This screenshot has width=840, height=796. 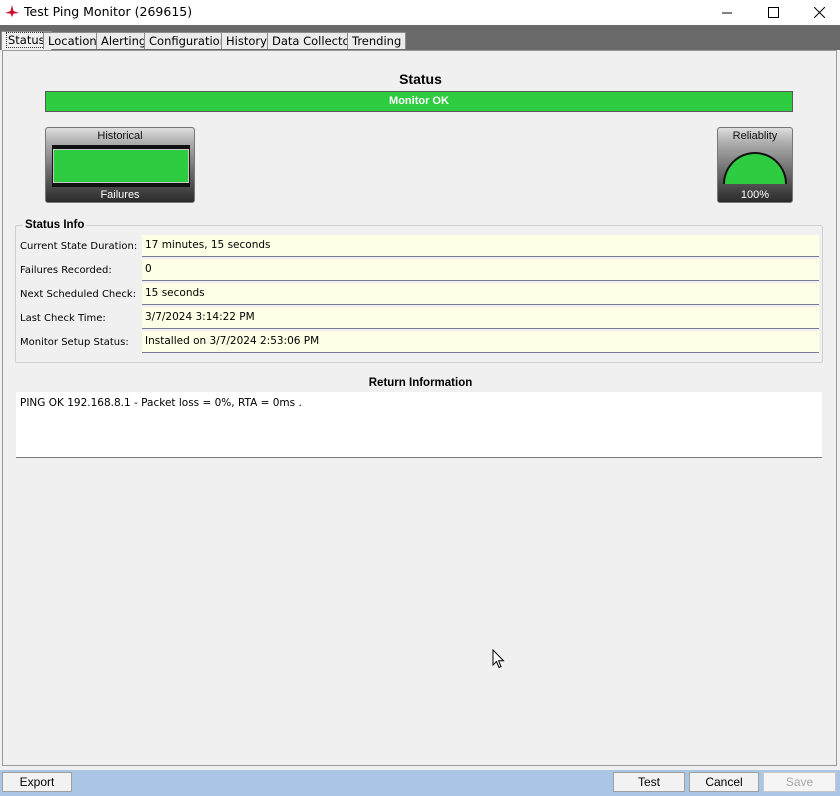 I want to click on status-heading: Status, so click(x=420, y=79).